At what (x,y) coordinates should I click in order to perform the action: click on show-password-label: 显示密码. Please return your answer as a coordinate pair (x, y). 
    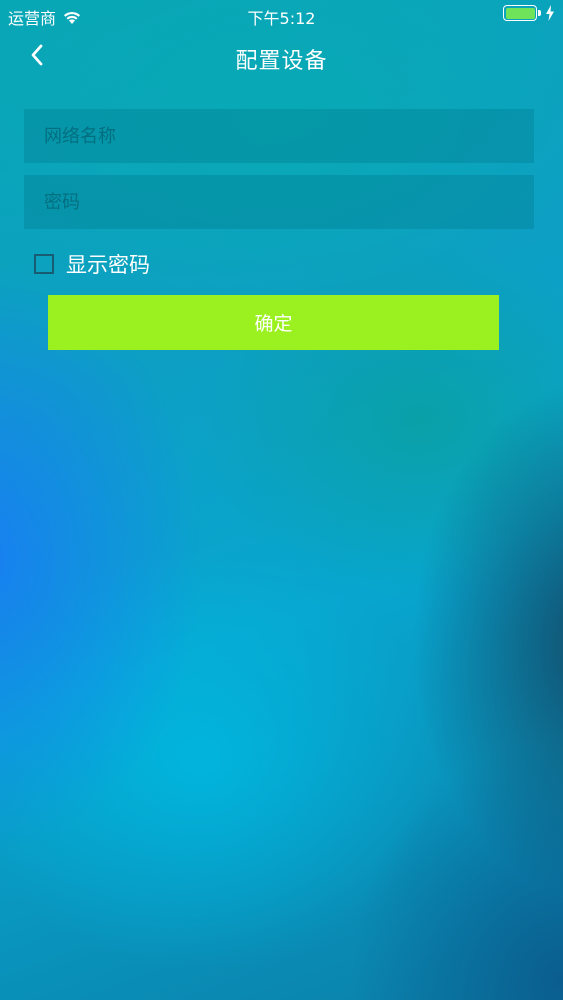
    Looking at the image, I should click on (108, 265).